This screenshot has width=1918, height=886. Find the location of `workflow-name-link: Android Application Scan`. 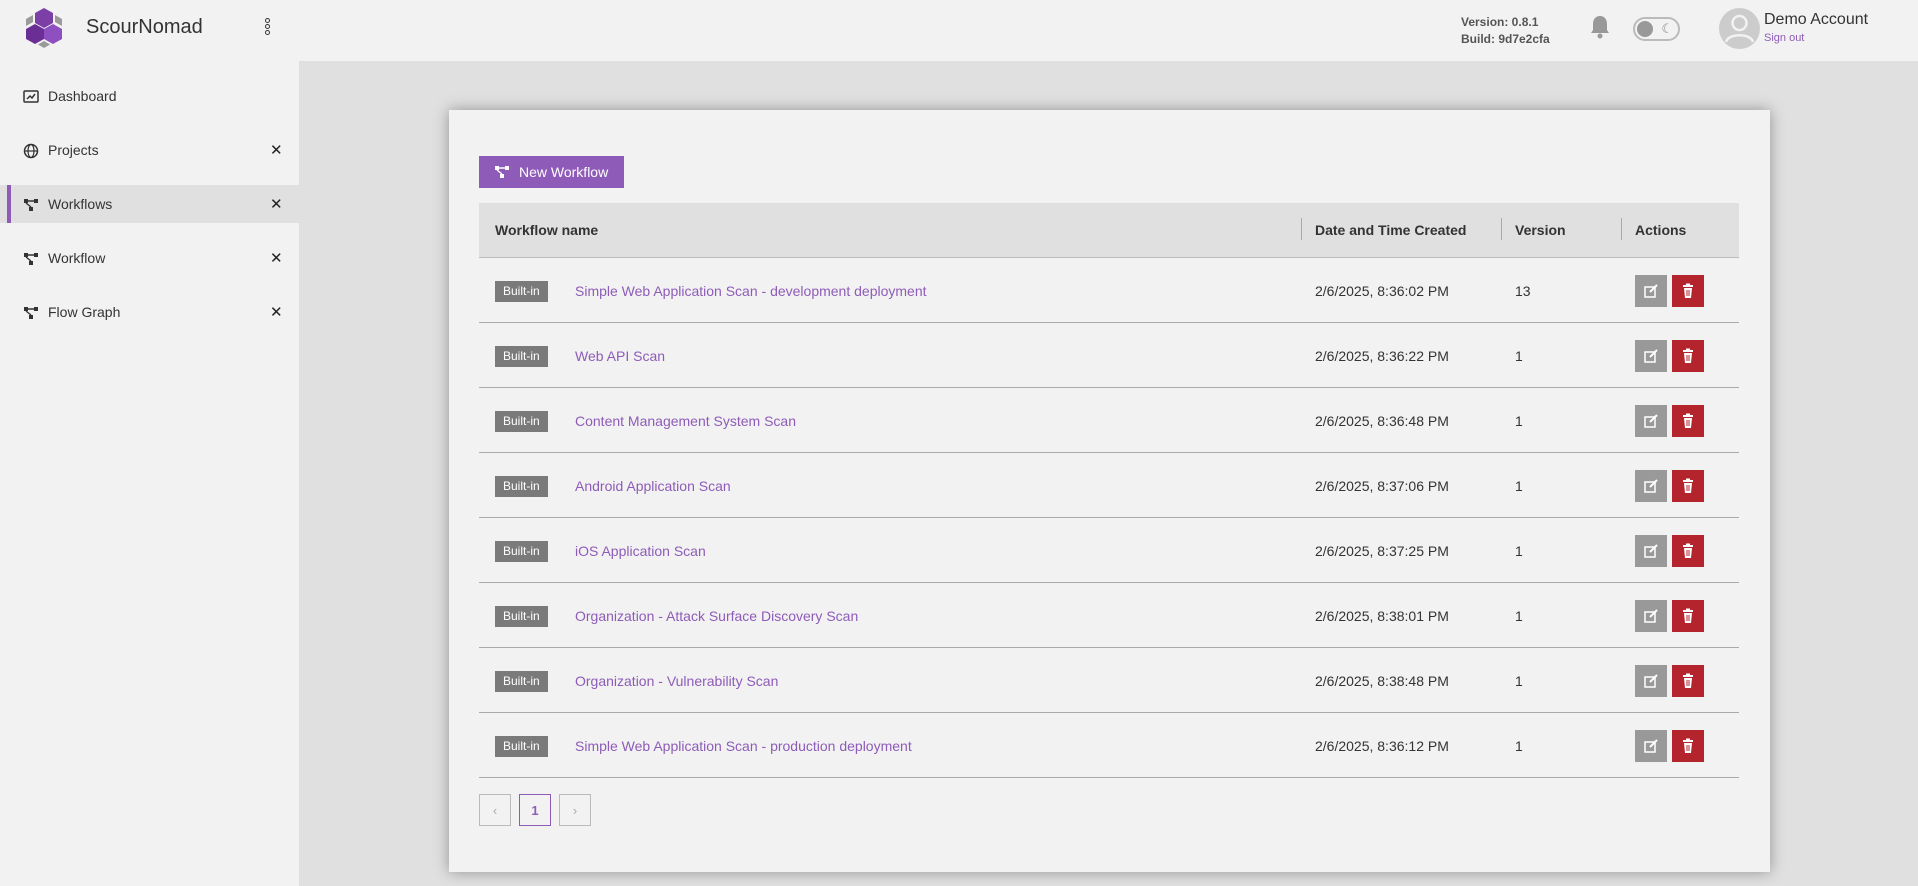

workflow-name-link: Android Application Scan is located at coordinates (653, 486).